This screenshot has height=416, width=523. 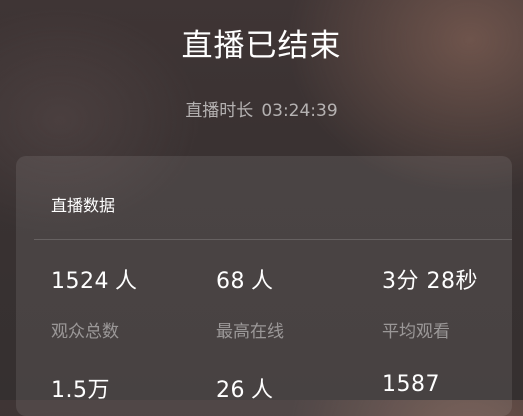 I want to click on stat-label: 观众总数, so click(x=85, y=332).